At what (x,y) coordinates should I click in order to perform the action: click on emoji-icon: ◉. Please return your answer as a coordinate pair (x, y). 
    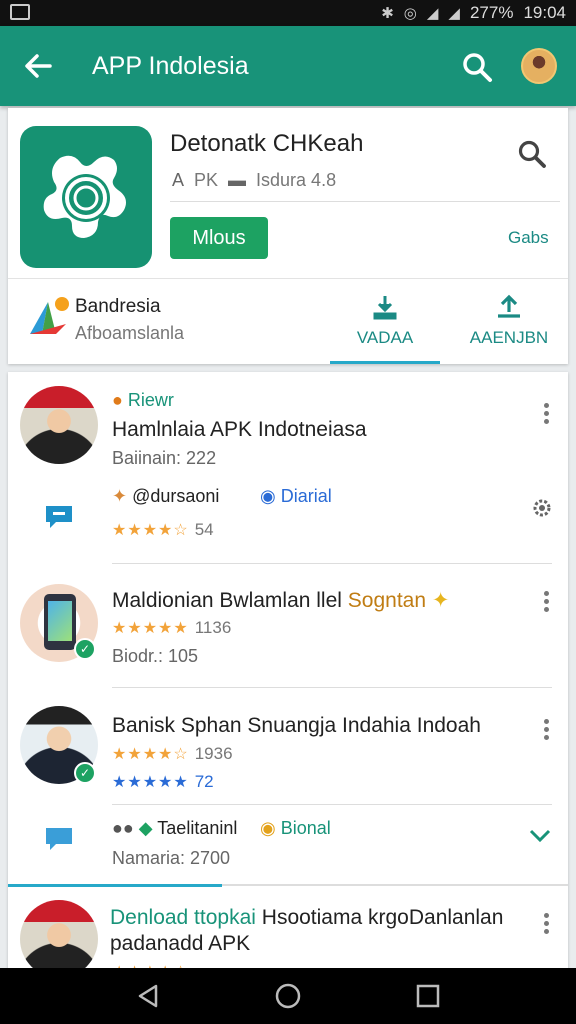
    Looking at the image, I should click on (268, 828).